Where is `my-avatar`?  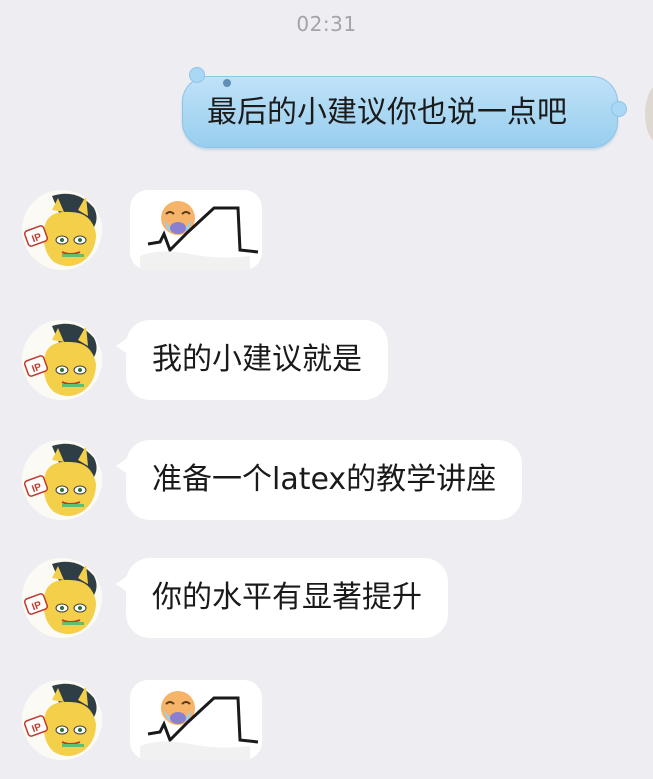 my-avatar is located at coordinates (649, 114).